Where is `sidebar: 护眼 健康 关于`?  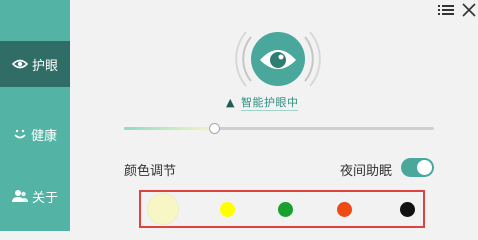
sidebar: 护眼 健康 关于 is located at coordinates (35, 115).